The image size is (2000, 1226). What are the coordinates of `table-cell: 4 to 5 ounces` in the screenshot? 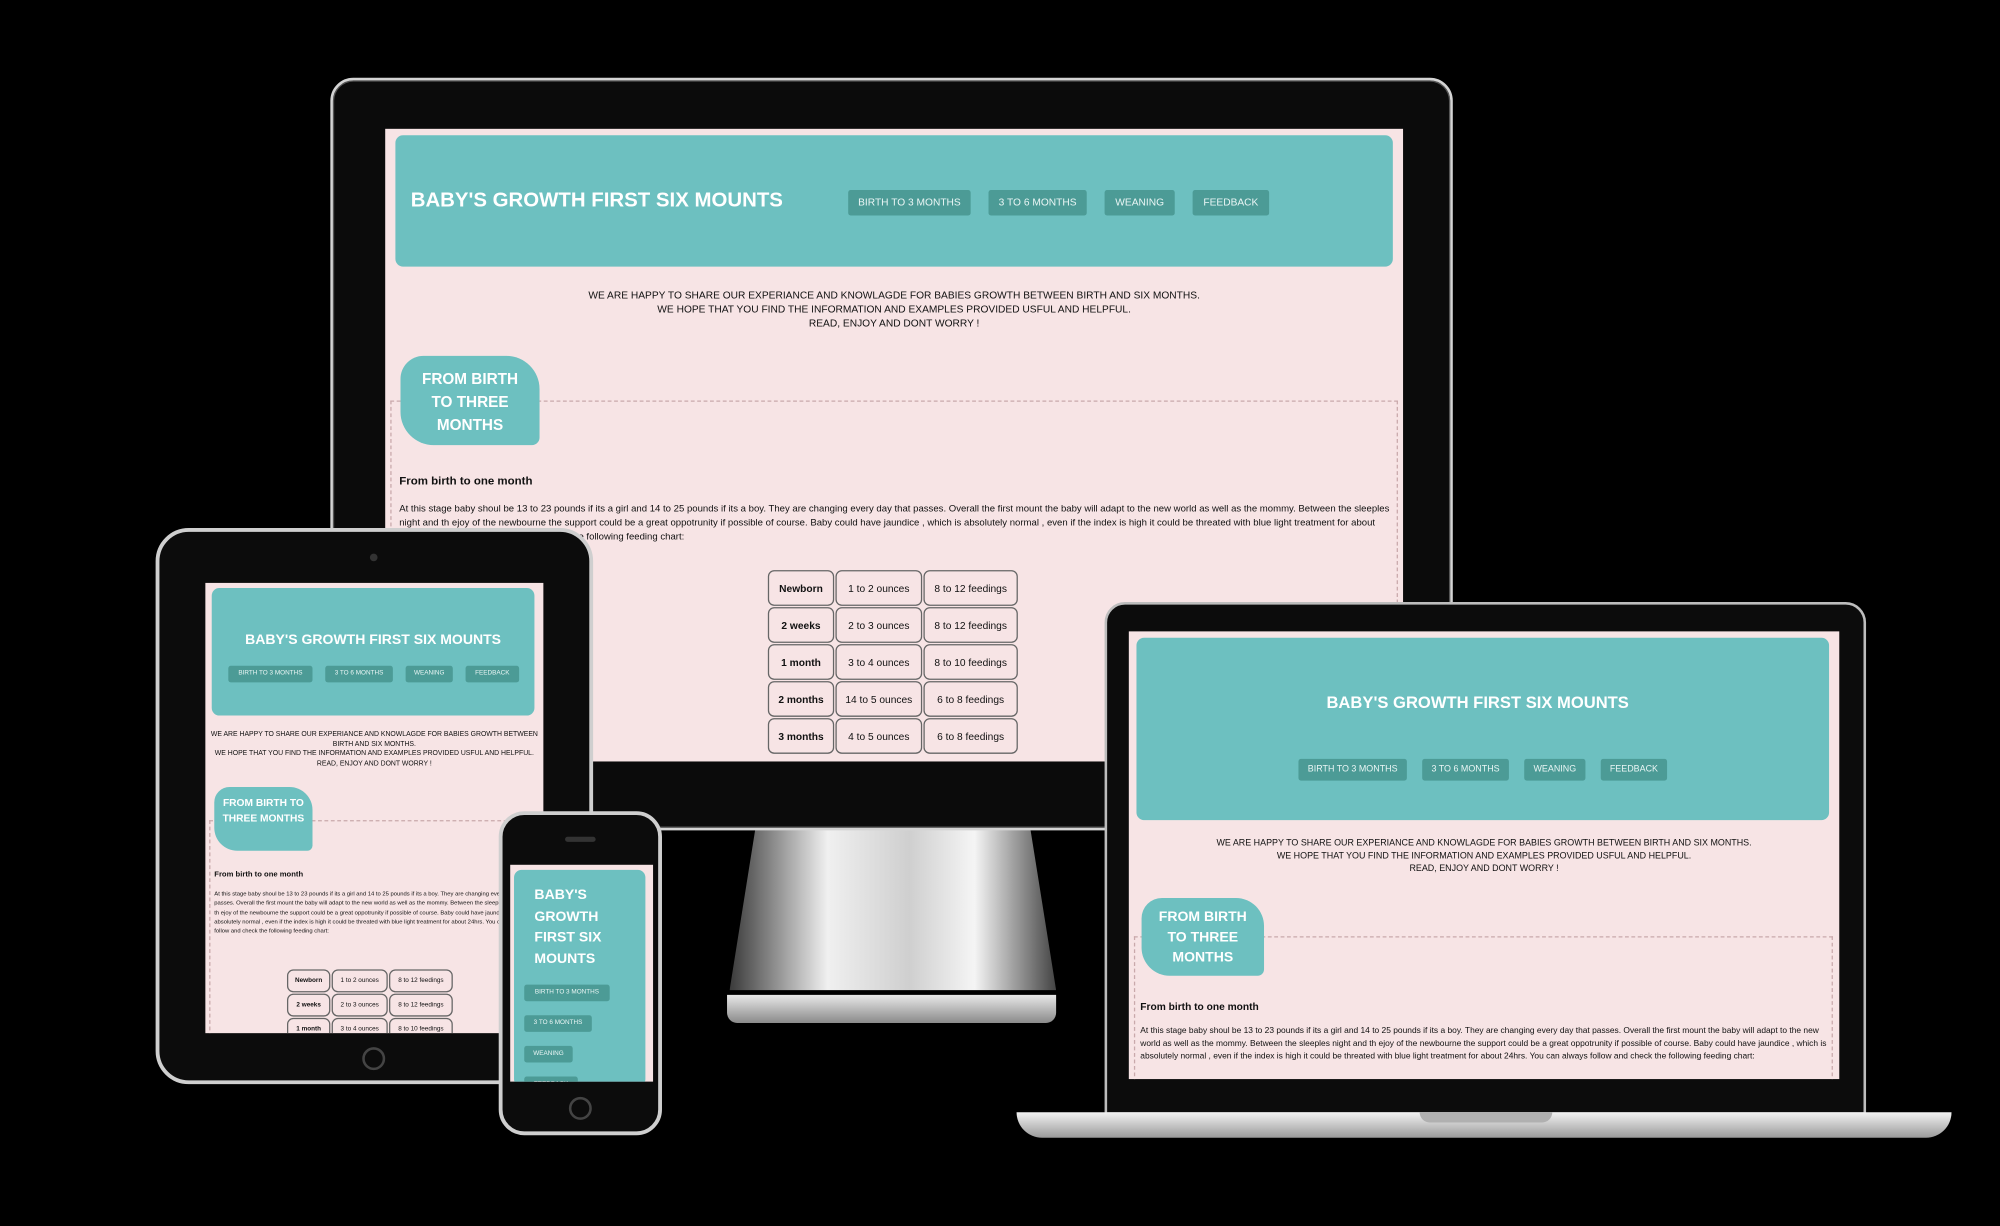 It's located at (879, 736).